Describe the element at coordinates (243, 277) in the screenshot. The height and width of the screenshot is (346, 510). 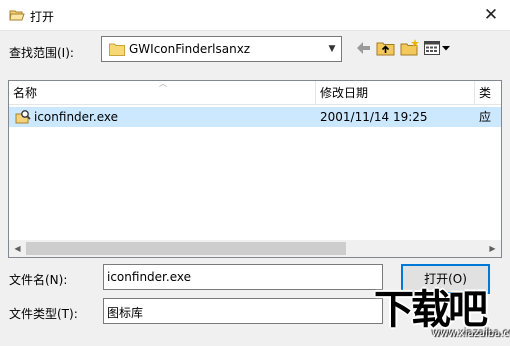
I see `filename-input: iconfinder.exe` at that location.